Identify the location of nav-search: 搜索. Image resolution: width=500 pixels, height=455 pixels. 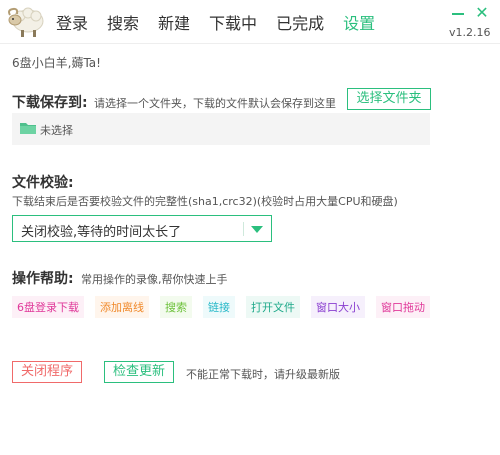
(123, 22).